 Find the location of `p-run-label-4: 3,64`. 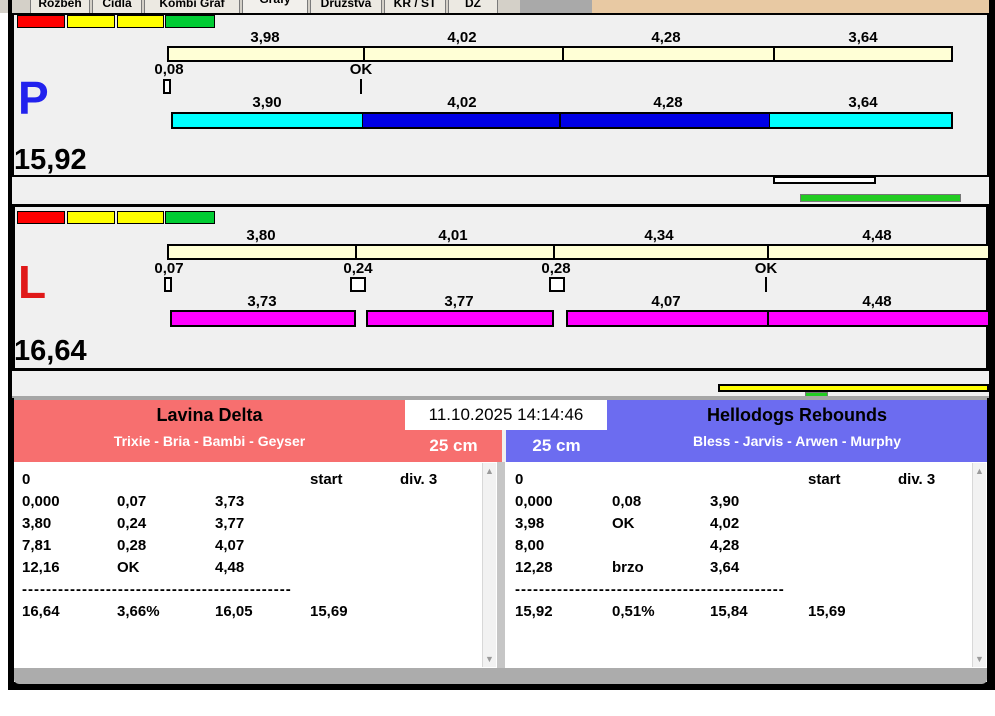

p-run-label-4: 3,64 is located at coordinates (863, 102).